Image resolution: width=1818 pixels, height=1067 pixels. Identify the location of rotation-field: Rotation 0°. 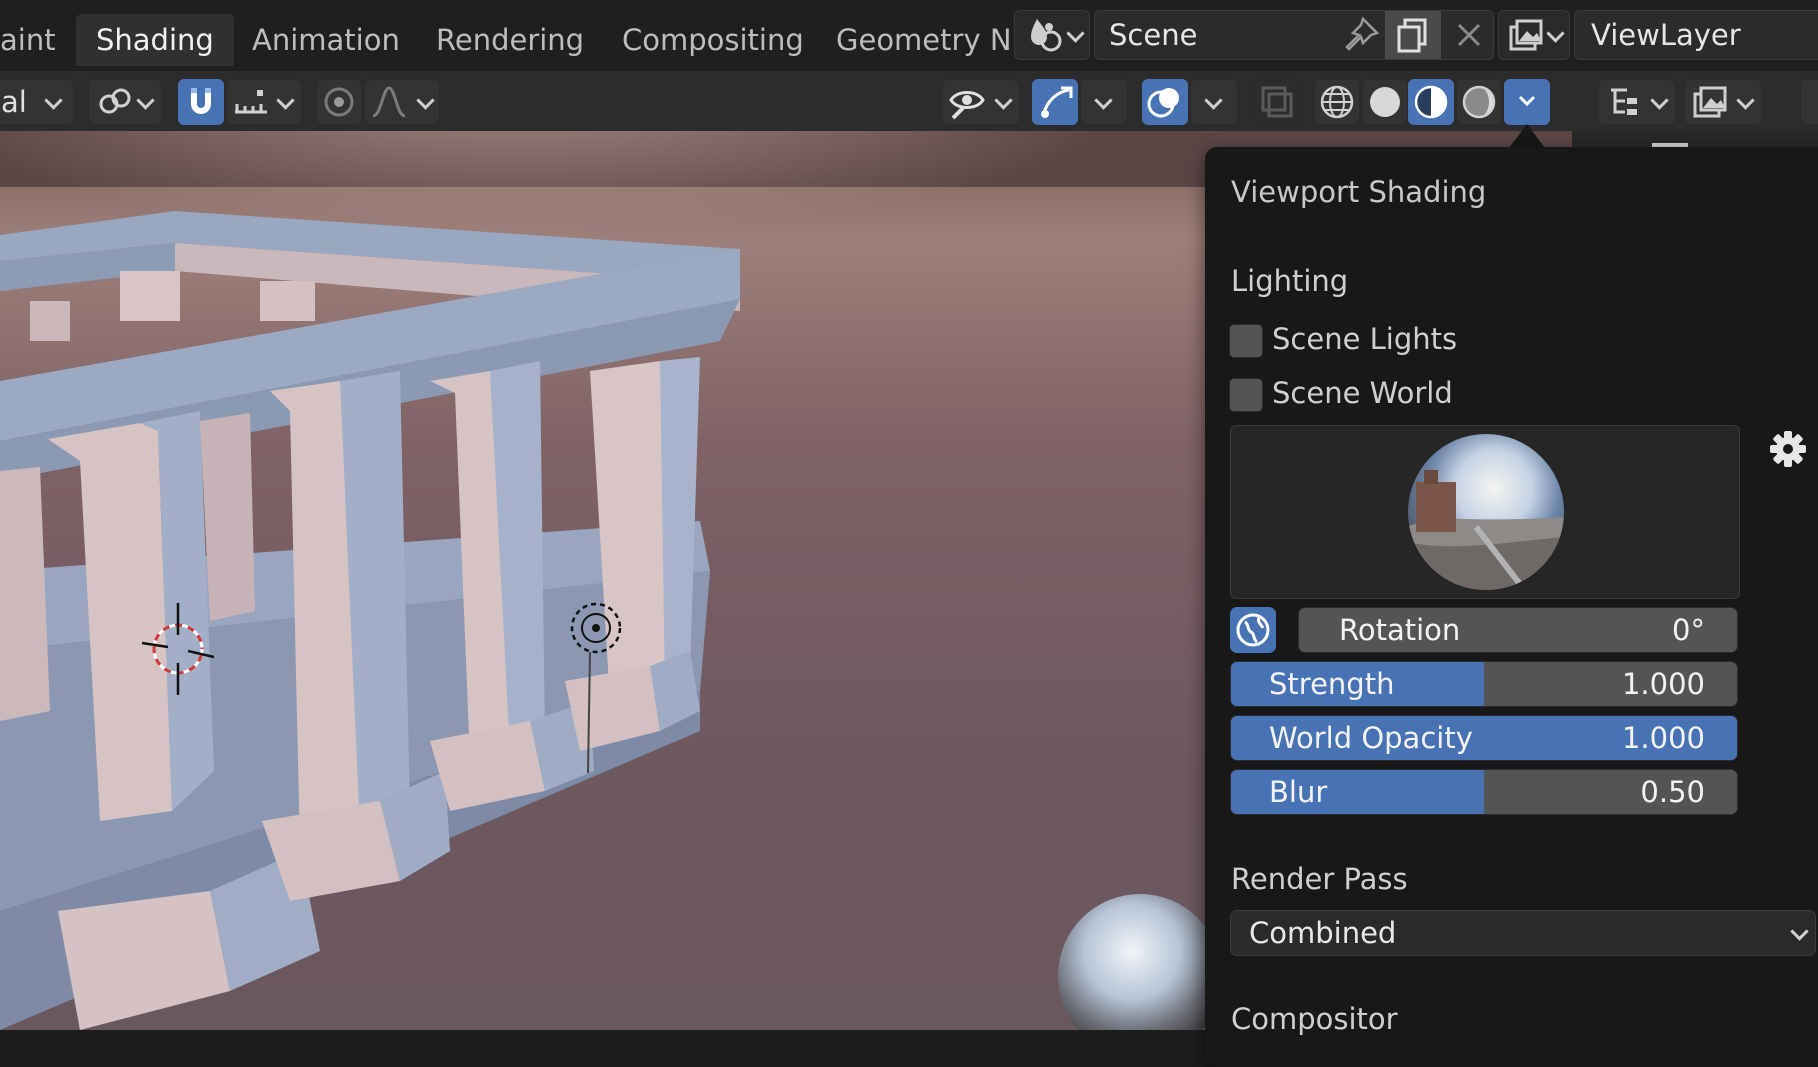
(1518, 630).